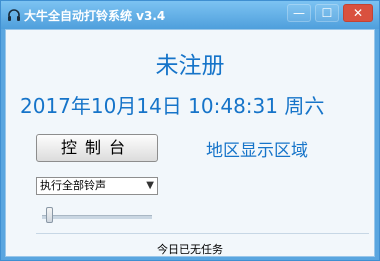  Describe the element at coordinates (190, 66) in the screenshot. I see `registration-status: 未注册` at that location.